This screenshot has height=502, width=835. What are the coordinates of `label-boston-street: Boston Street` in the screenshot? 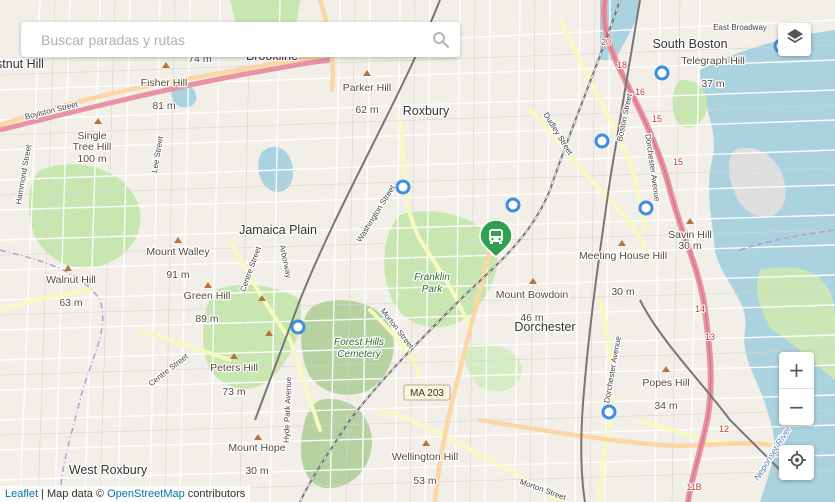 It's located at (624, 117).